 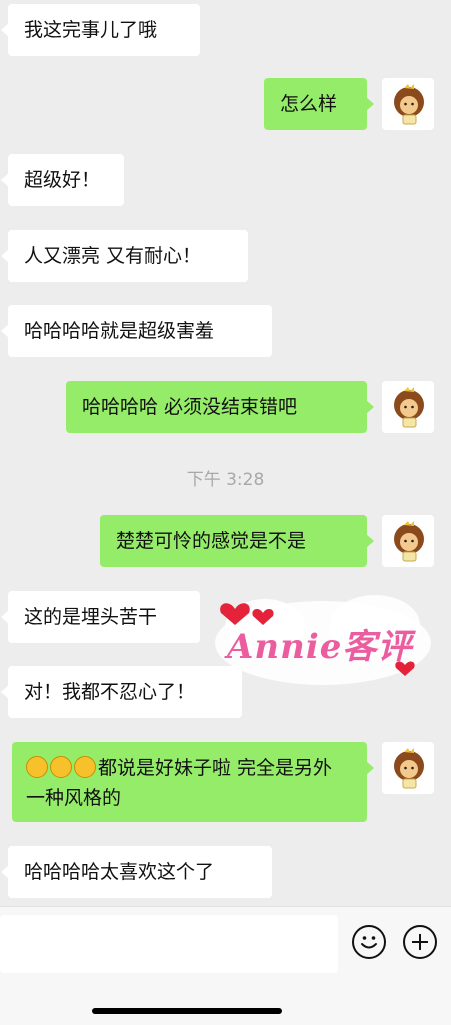 What do you see at coordinates (169, 944) in the screenshot?
I see `message-input` at bounding box center [169, 944].